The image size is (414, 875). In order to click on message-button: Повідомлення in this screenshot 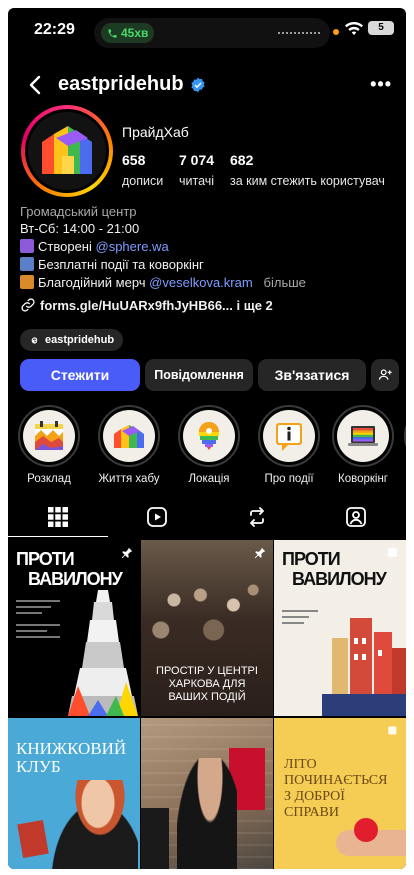, I will do `click(199, 375)`.